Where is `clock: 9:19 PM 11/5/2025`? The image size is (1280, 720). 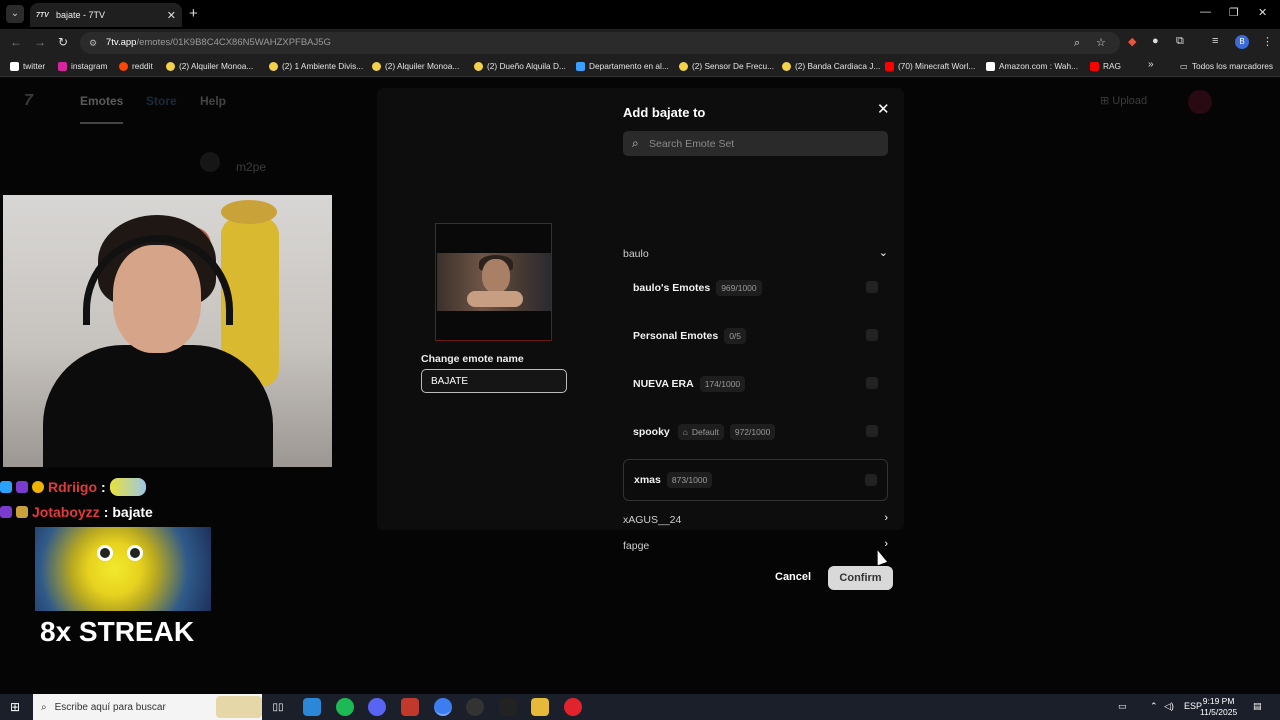
clock: 9:19 PM 11/5/2025 is located at coordinates (1218, 707).